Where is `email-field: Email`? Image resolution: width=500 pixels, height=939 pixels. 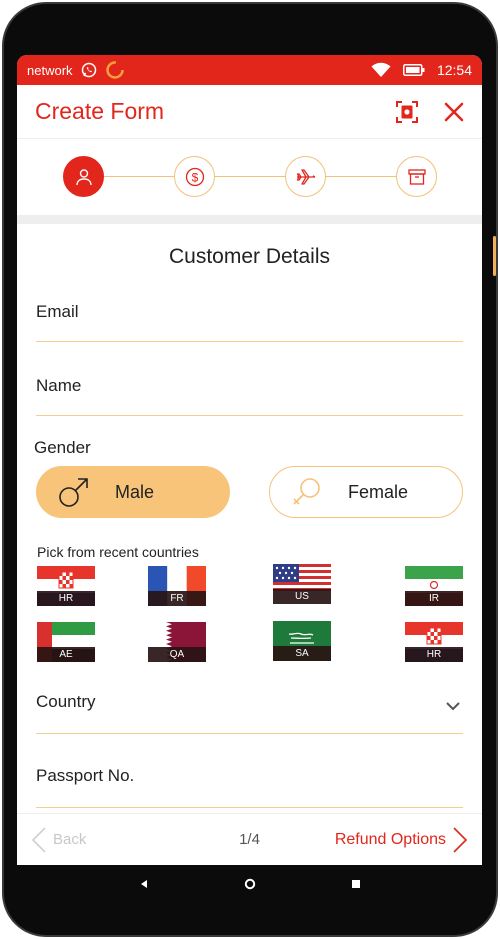
email-field: Email is located at coordinates (249, 322).